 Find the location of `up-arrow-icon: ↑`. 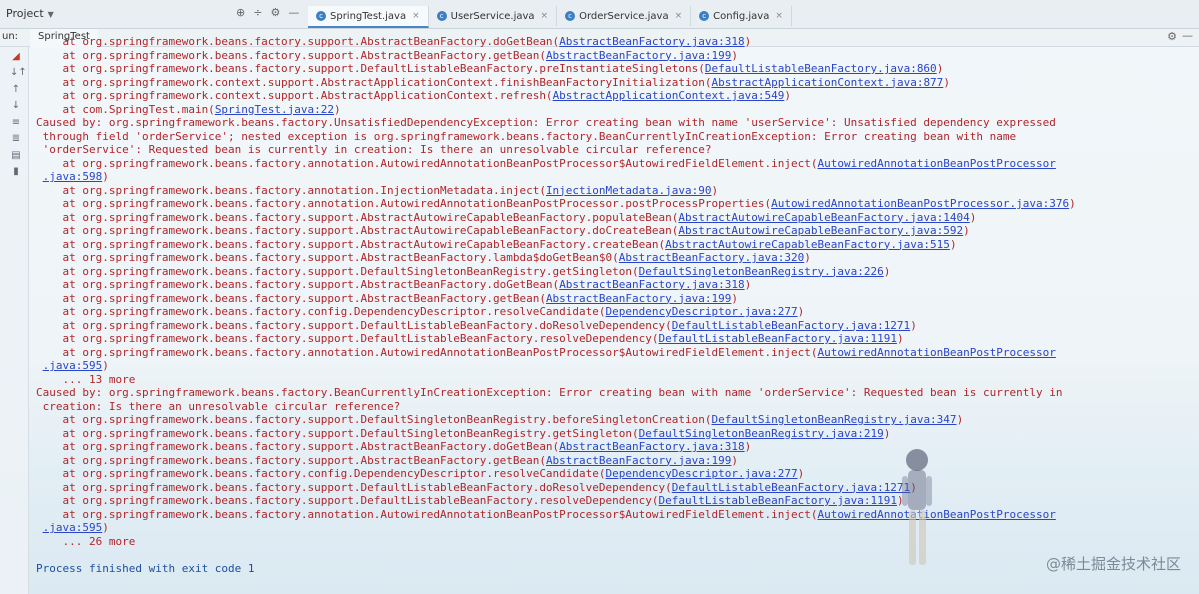

up-arrow-icon: ↑ is located at coordinates (16, 90).